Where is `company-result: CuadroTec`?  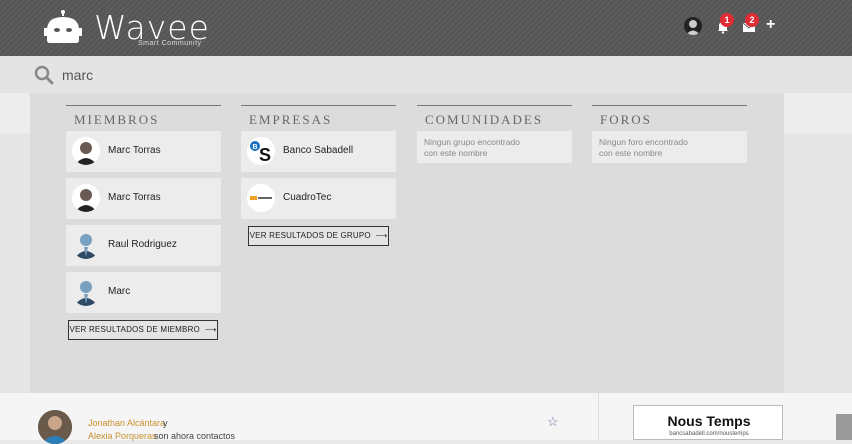 company-result: CuadroTec is located at coordinates (318, 198).